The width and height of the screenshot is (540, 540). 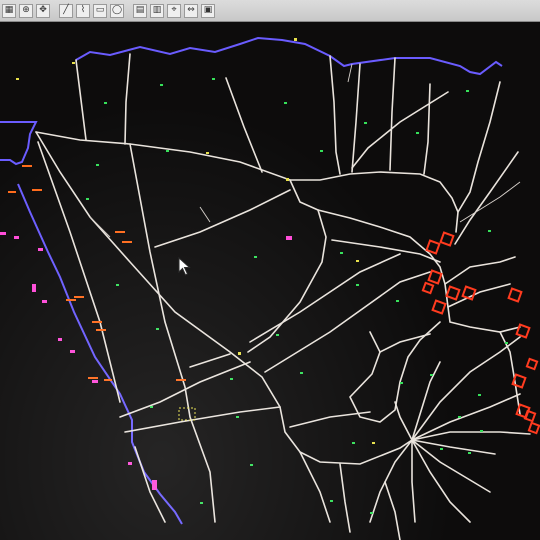 What do you see at coordinates (184, 266) in the screenshot?
I see `mouse-cursor-icon` at bounding box center [184, 266].